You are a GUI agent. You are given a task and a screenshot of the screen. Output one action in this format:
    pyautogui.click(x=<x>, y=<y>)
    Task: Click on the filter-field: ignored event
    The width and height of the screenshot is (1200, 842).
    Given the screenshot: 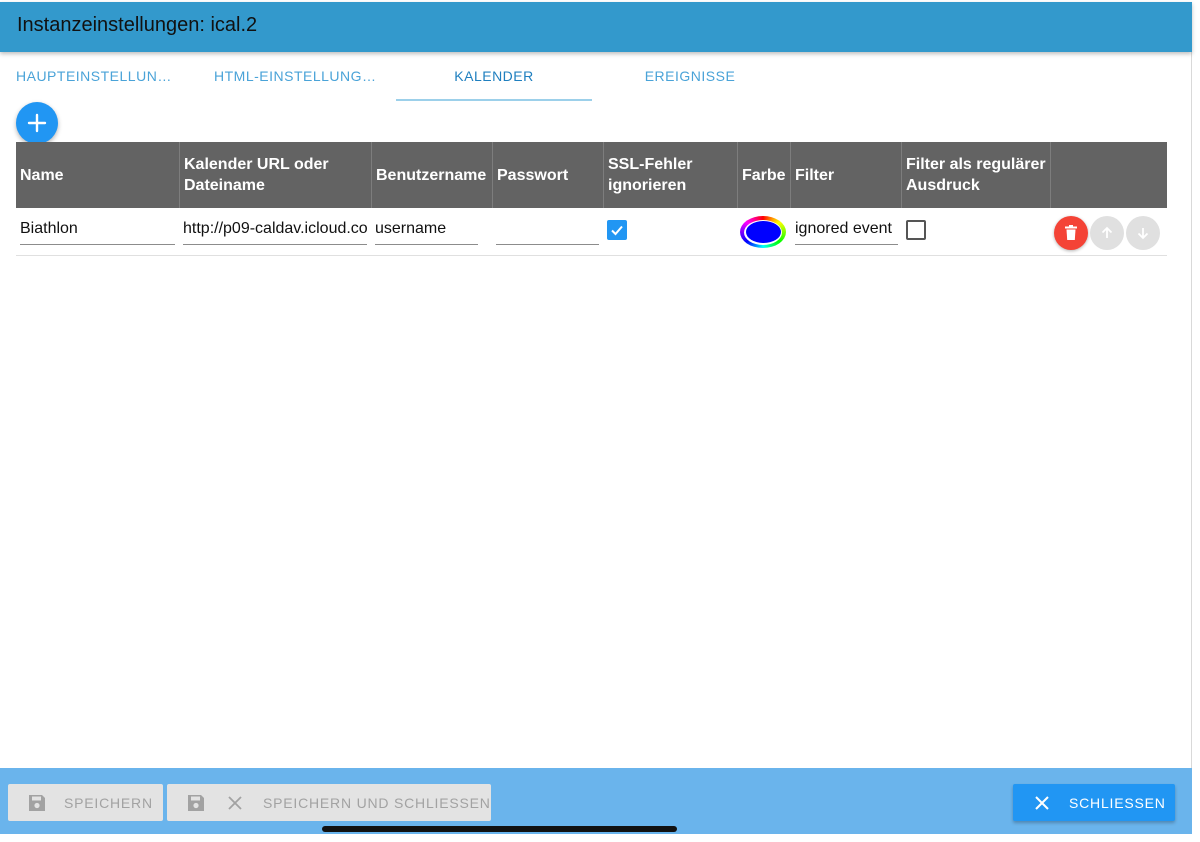 What is the action you would take?
    pyautogui.click(x=846, y=231)
    